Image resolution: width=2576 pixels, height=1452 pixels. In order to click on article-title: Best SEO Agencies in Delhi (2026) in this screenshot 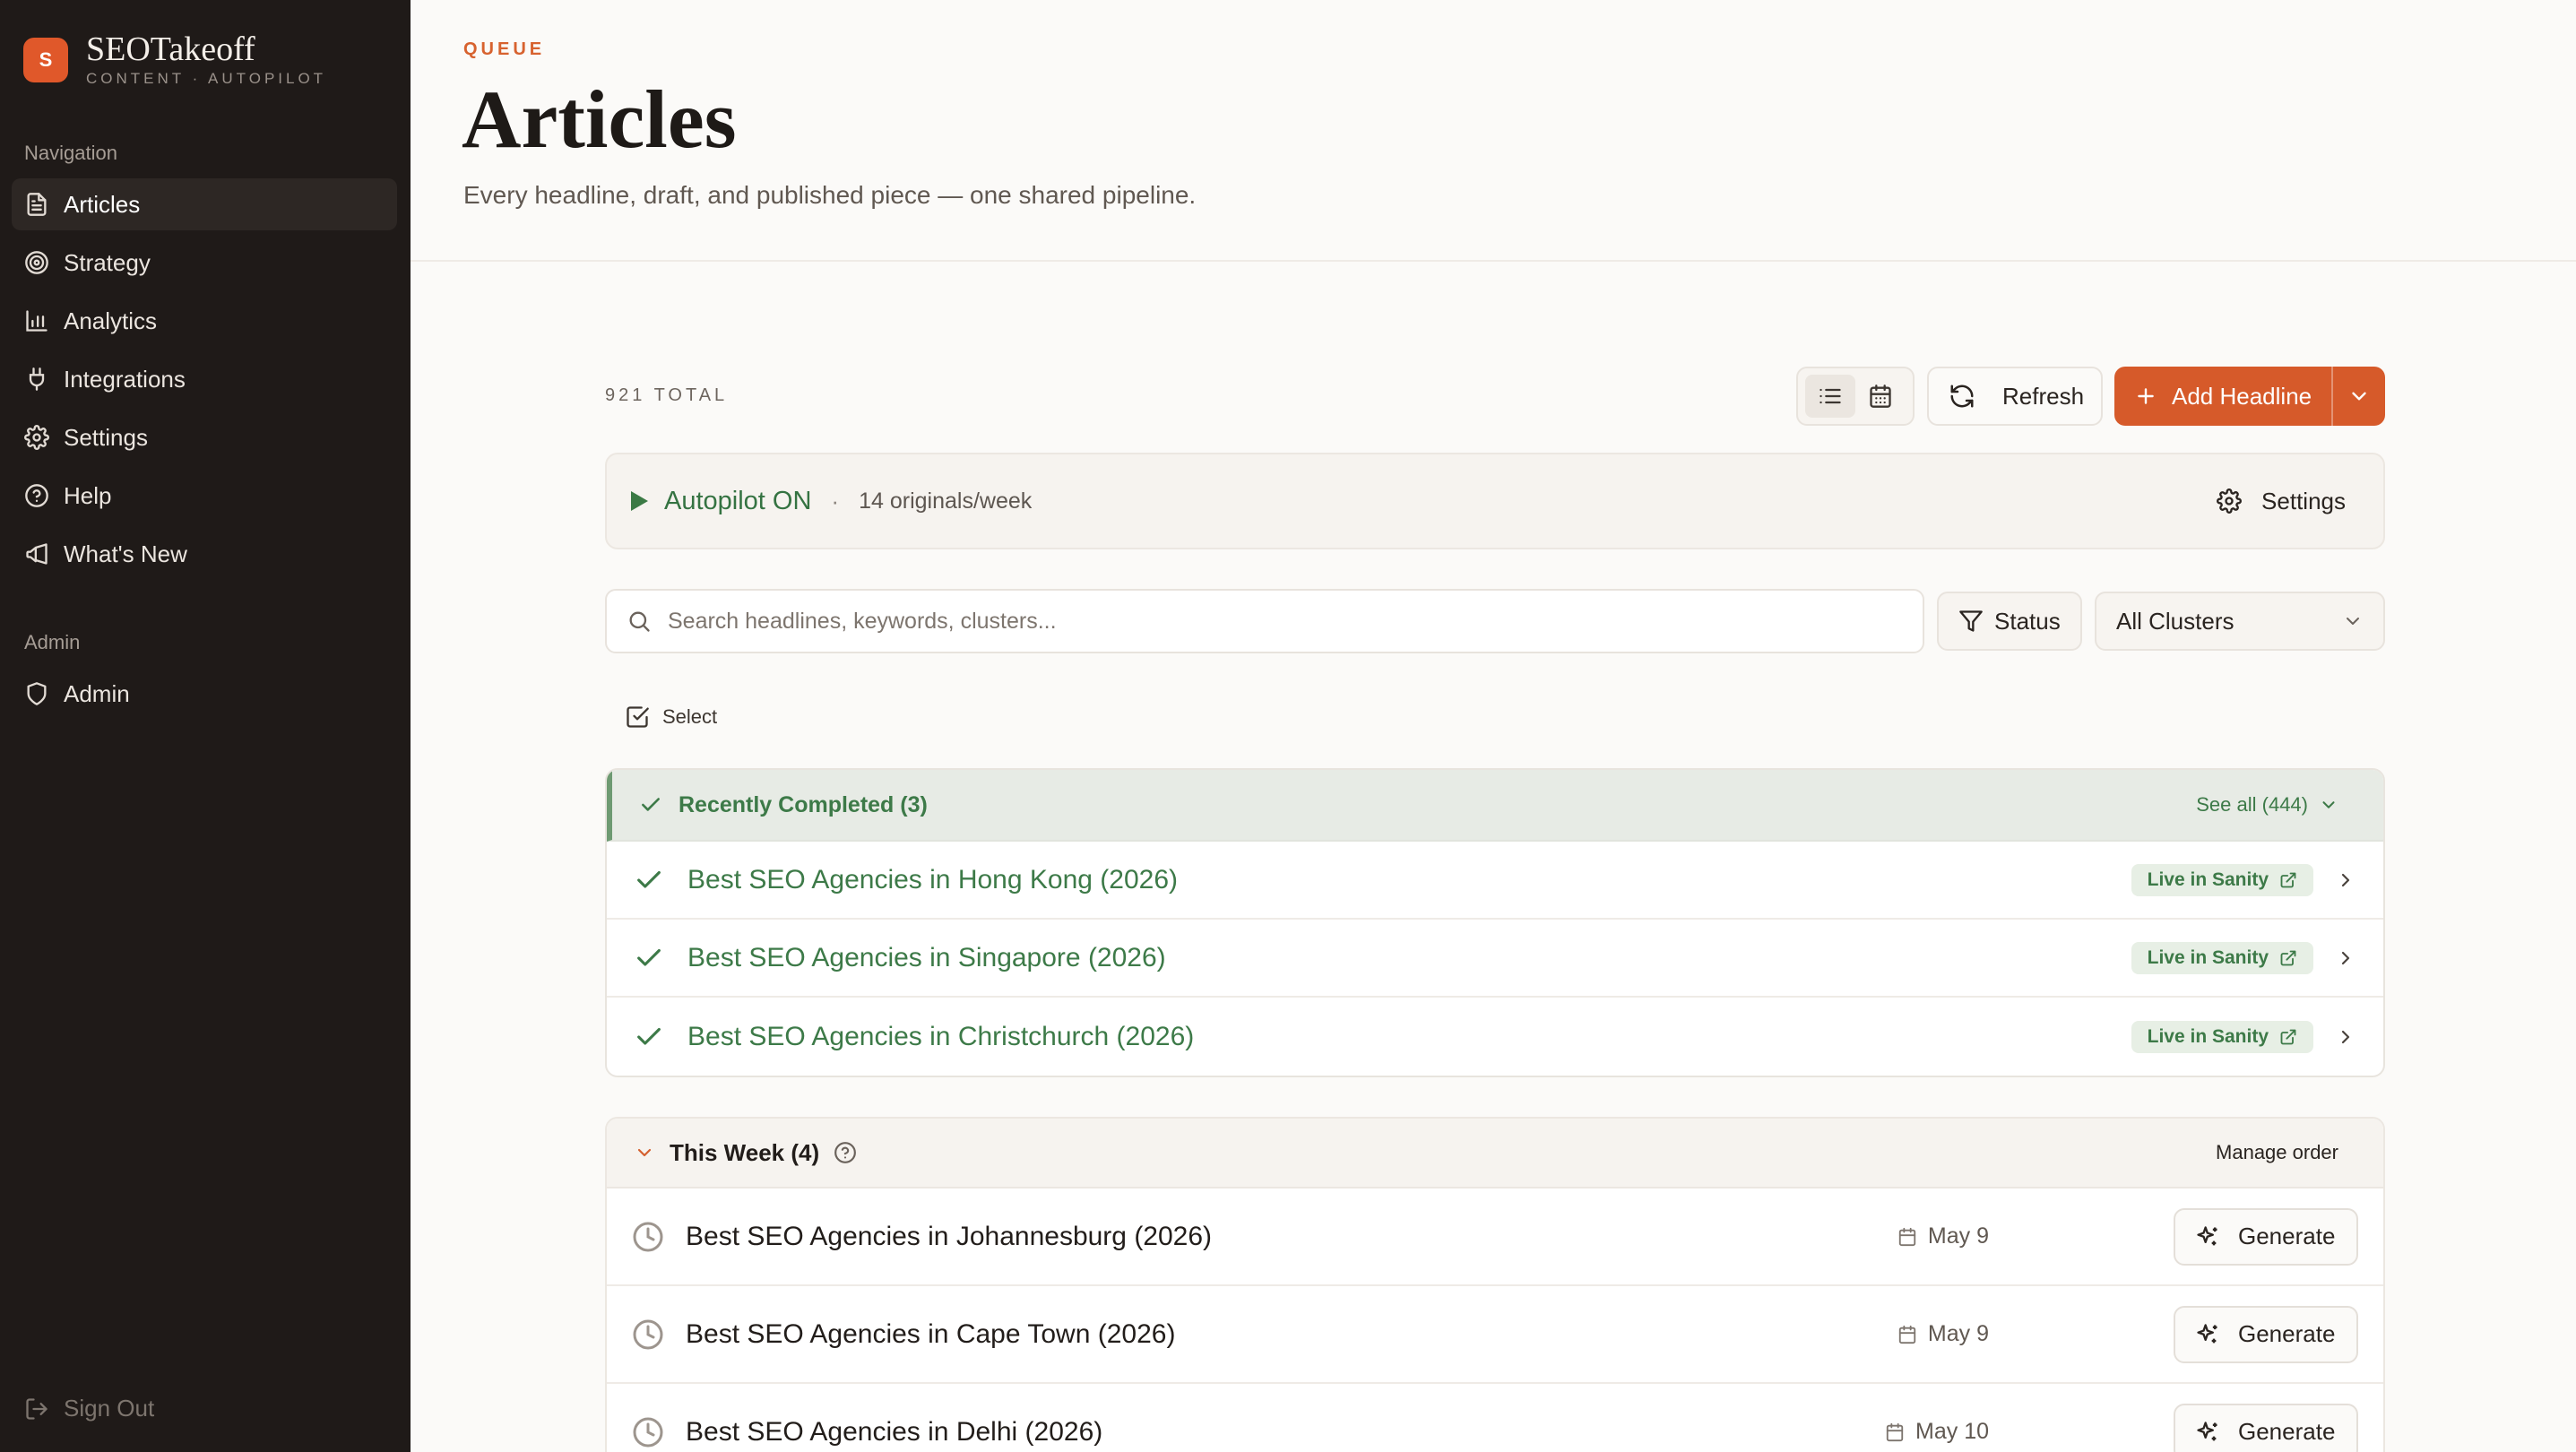, I will do `click(894, 1431)`.